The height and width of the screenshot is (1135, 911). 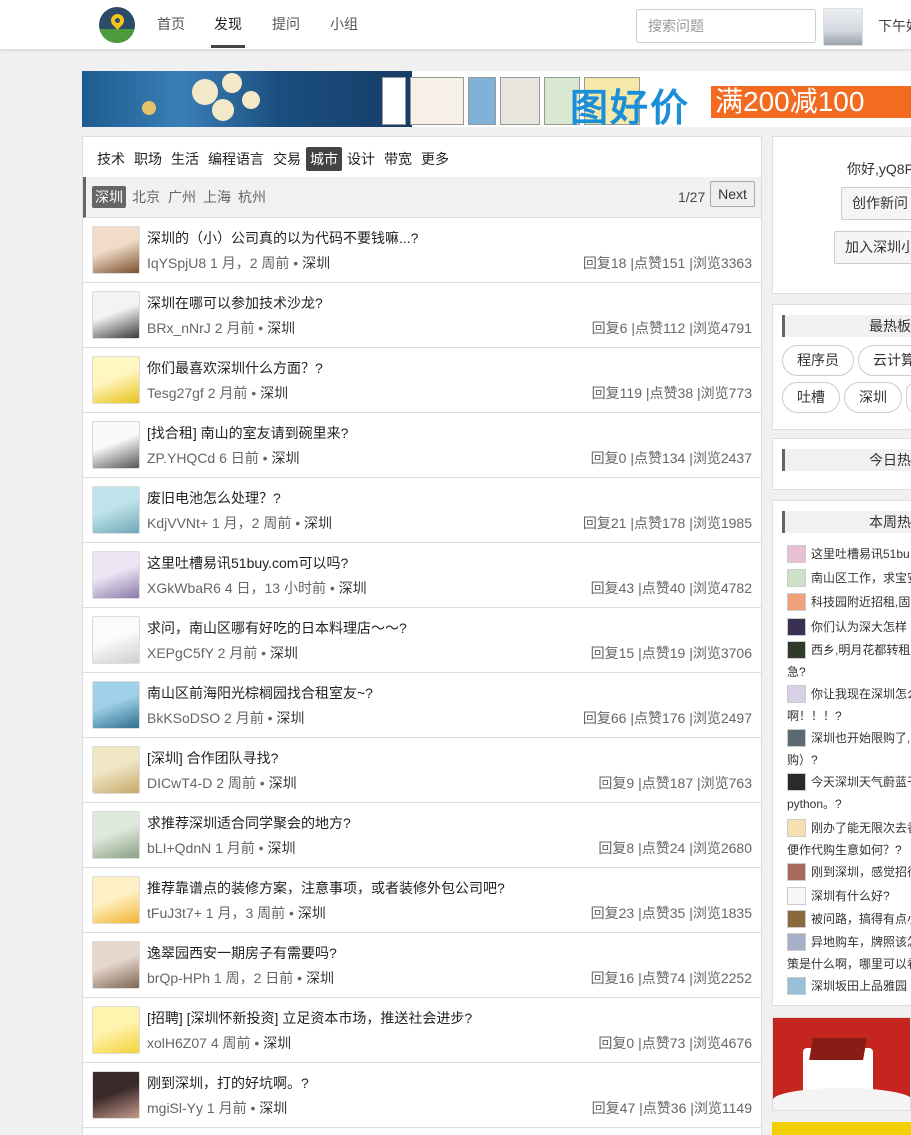 I want to click on topic-title: 这里吐槽易讯51buy.com可以吗?, so click(x=247, y=563).